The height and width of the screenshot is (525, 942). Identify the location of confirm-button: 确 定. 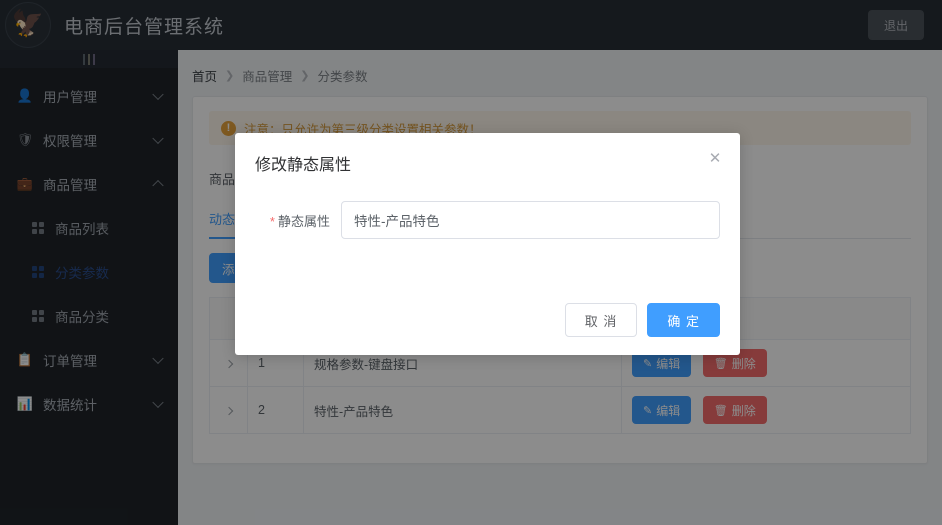
(683, 320).